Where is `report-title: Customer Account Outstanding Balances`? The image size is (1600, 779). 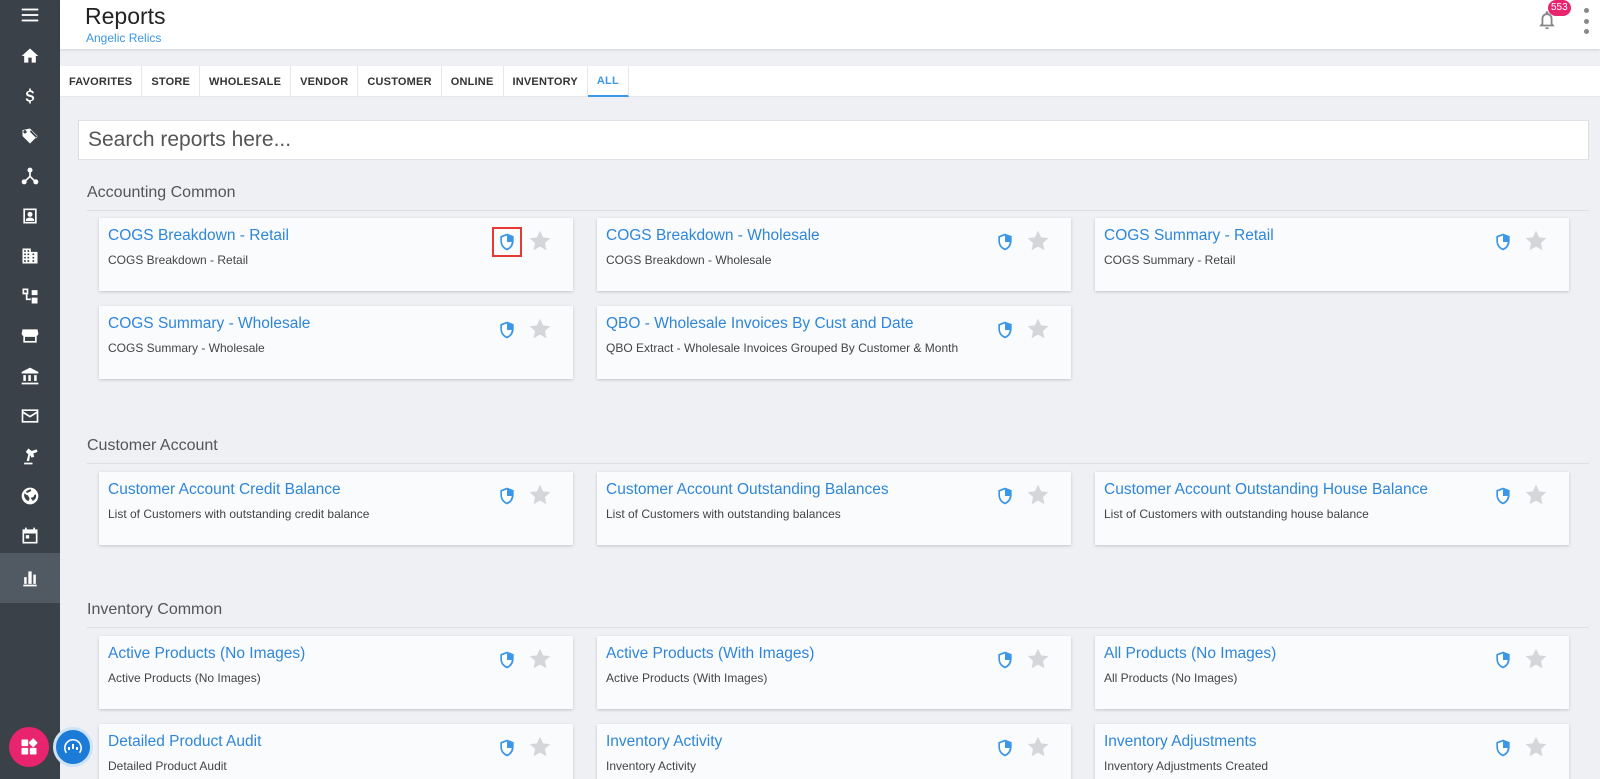 report-title: Customer Account Outstanding Balances is located at coordinates (747, 490).